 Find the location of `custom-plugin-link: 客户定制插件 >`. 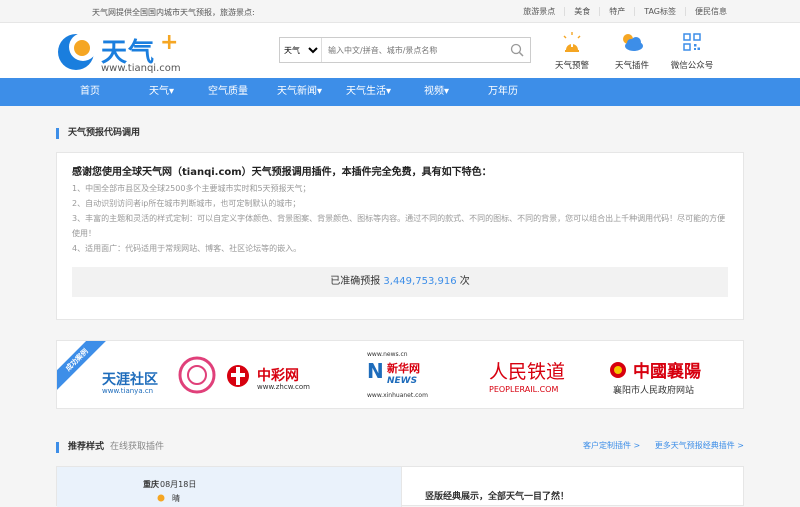

custom-plugin-link: 客户定制插件 > is located at coordinates (611, 445).